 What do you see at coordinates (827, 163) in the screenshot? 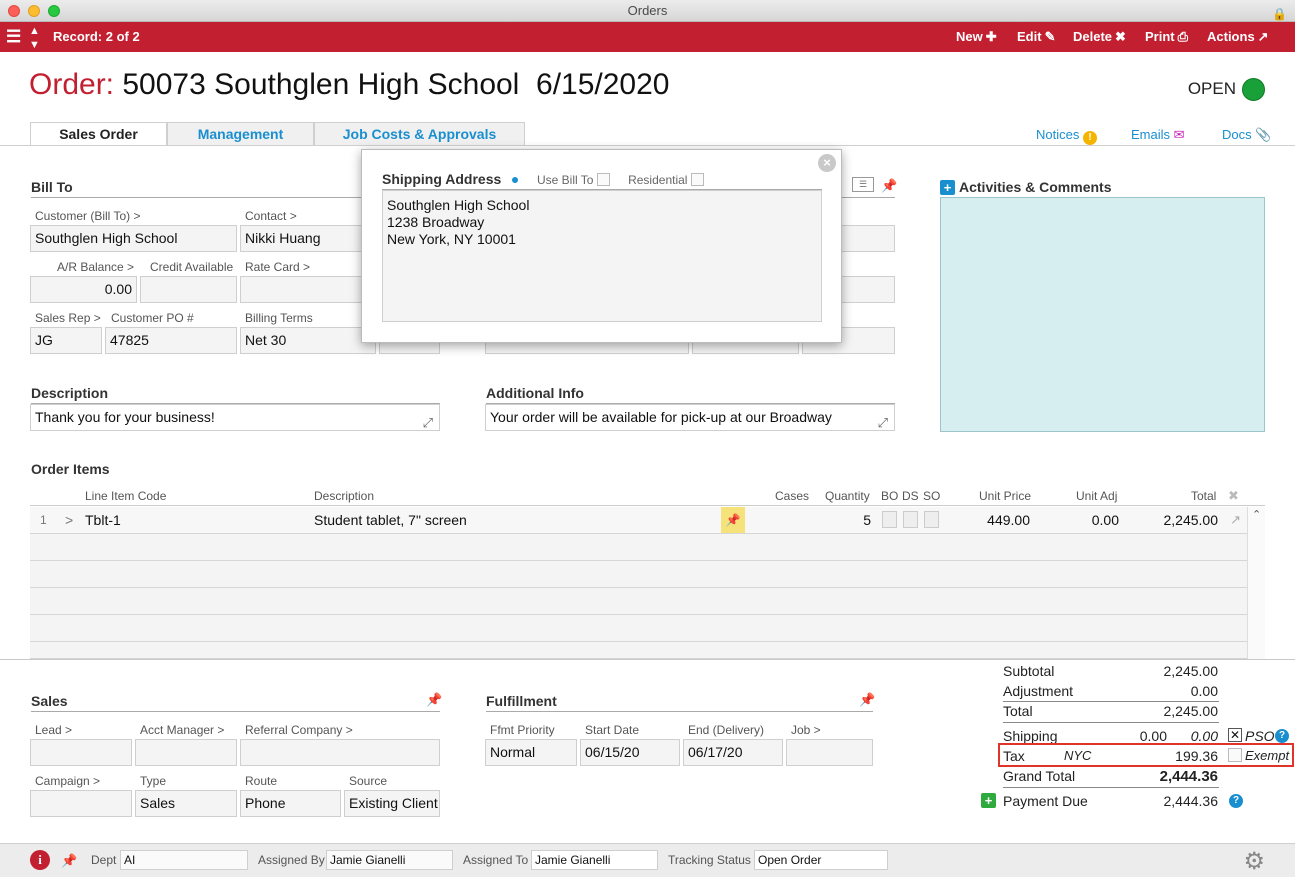
I see `close-popup-icon: ×` at bounding box center [827, 163].